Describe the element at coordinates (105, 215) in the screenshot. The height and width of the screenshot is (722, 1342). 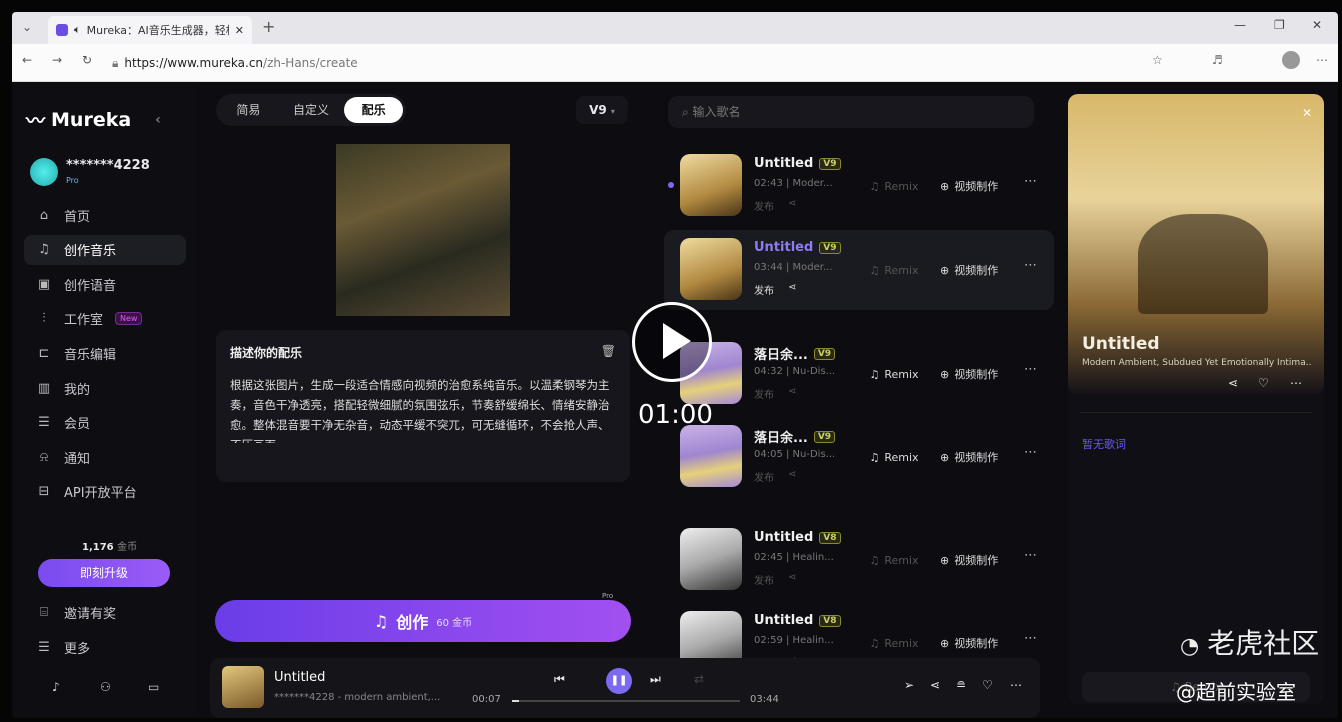
I see `sidebar-item-0: ⌂ 首页` at that location.